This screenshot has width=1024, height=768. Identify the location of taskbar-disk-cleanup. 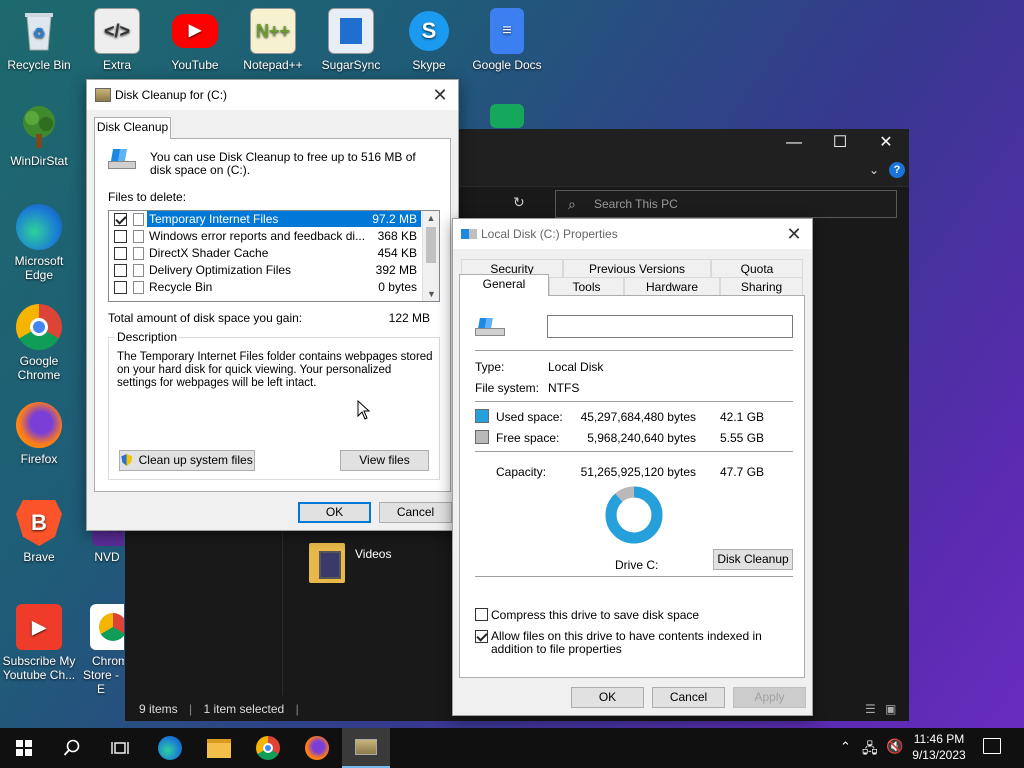
(366, 748).